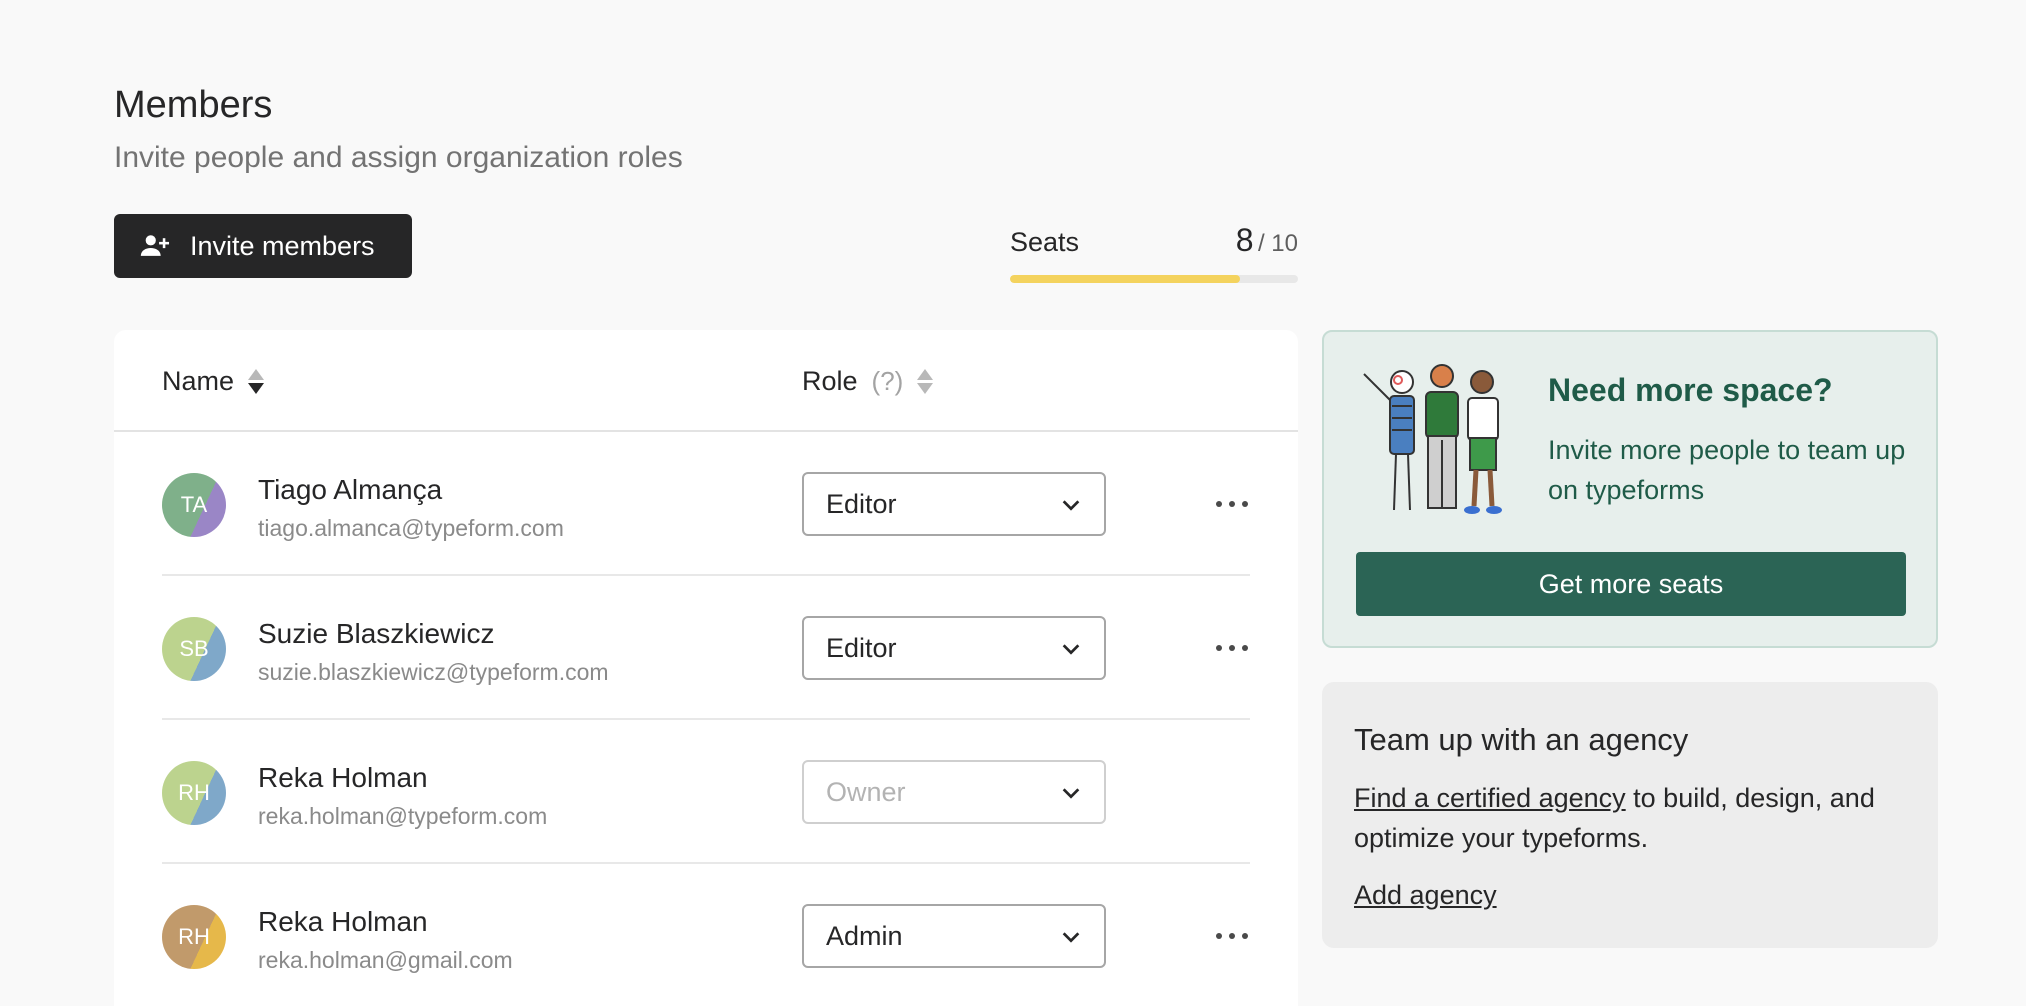 The height and width of the screenshot is (1006, 2026). Describe the element at coordinates (1277, 243) in the screenshot. I see `seats-total: / 10` at that location.